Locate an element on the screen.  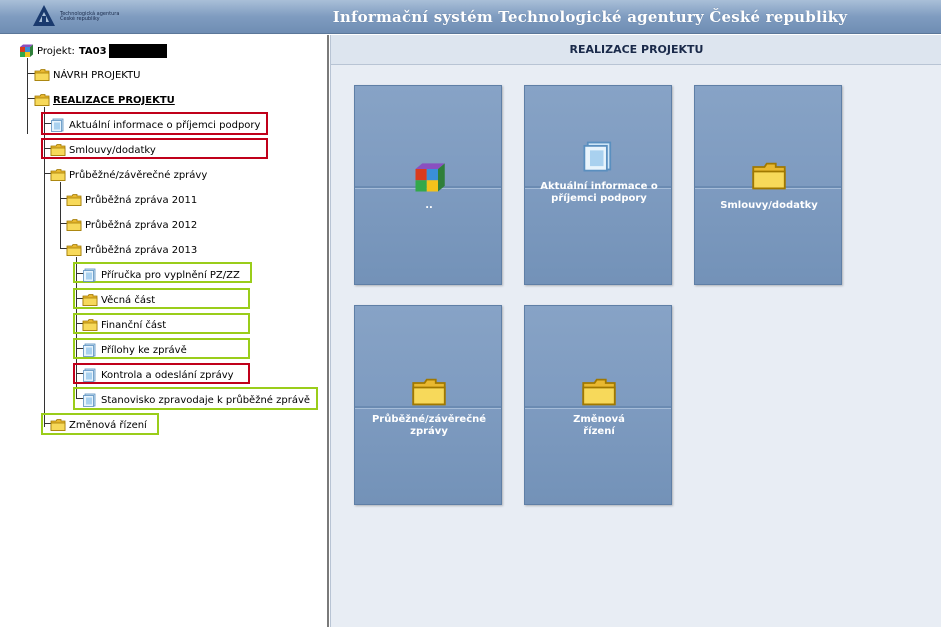
tree-item-prubezne-zaverecne-zpravy: Průběžné/závěrečné zprávy is located at coordinates (128, 175).